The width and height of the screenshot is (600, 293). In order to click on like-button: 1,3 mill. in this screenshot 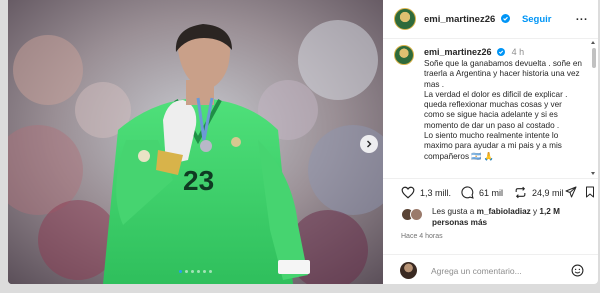, I will do `click(426, 192)`.